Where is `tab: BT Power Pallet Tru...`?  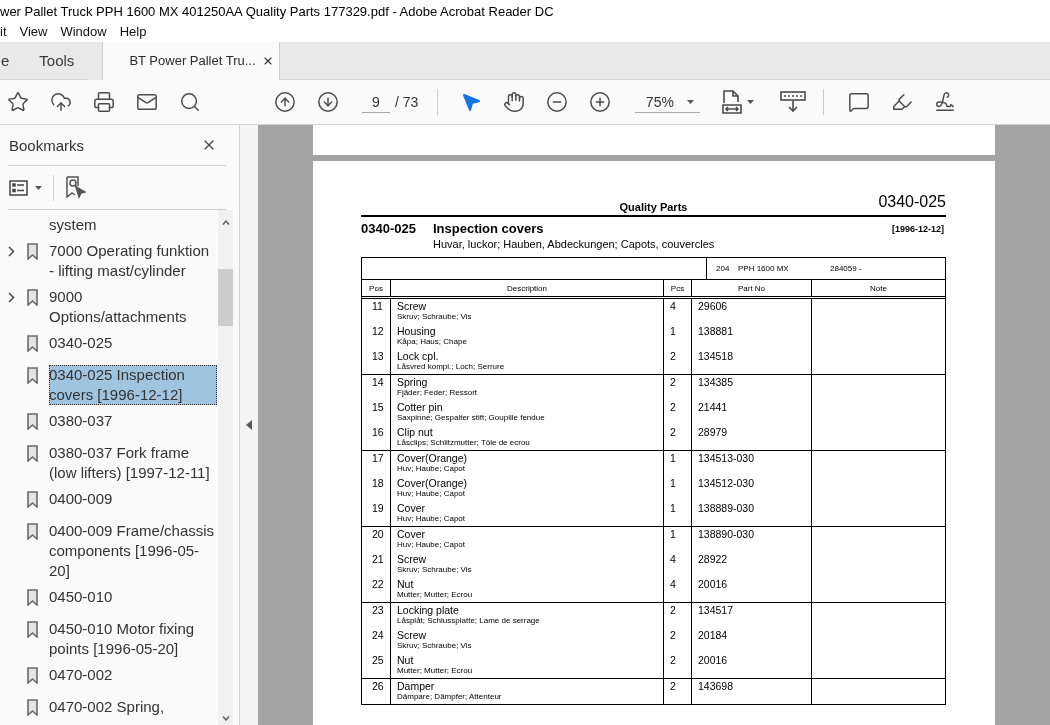 tab: BT Power Pallet Tru... is located at coordinates (191, 61).